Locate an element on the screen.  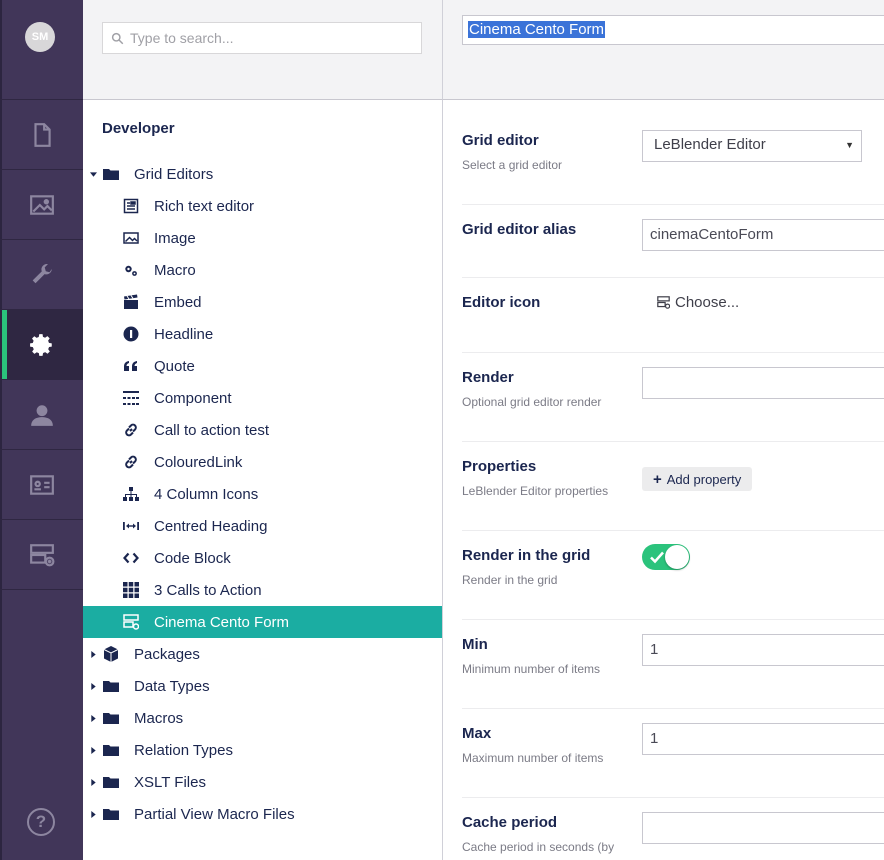
prop-label: Max is located at coordinates (477, 733).